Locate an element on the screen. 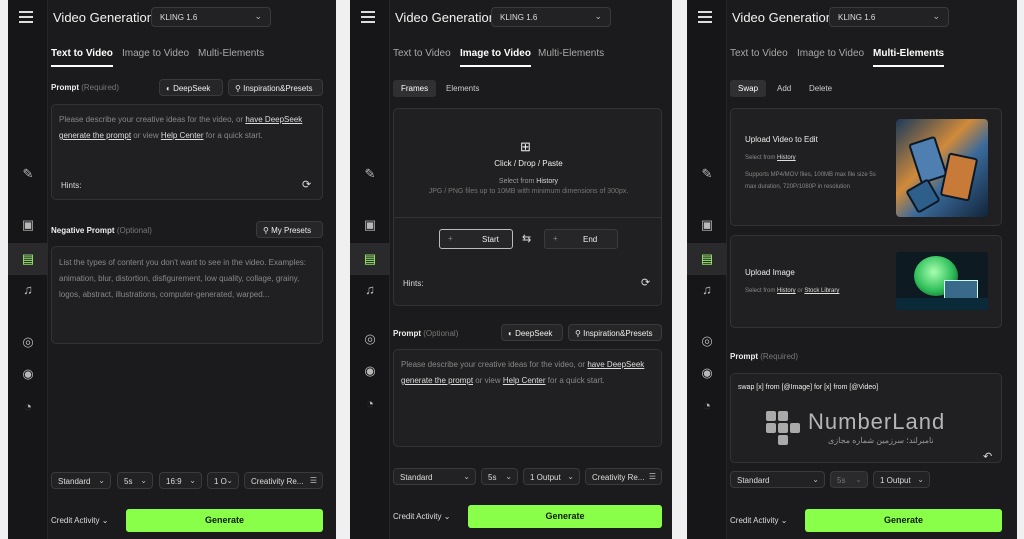  swap-frames-icon: ⇆ is located at coordinates (526, 238).